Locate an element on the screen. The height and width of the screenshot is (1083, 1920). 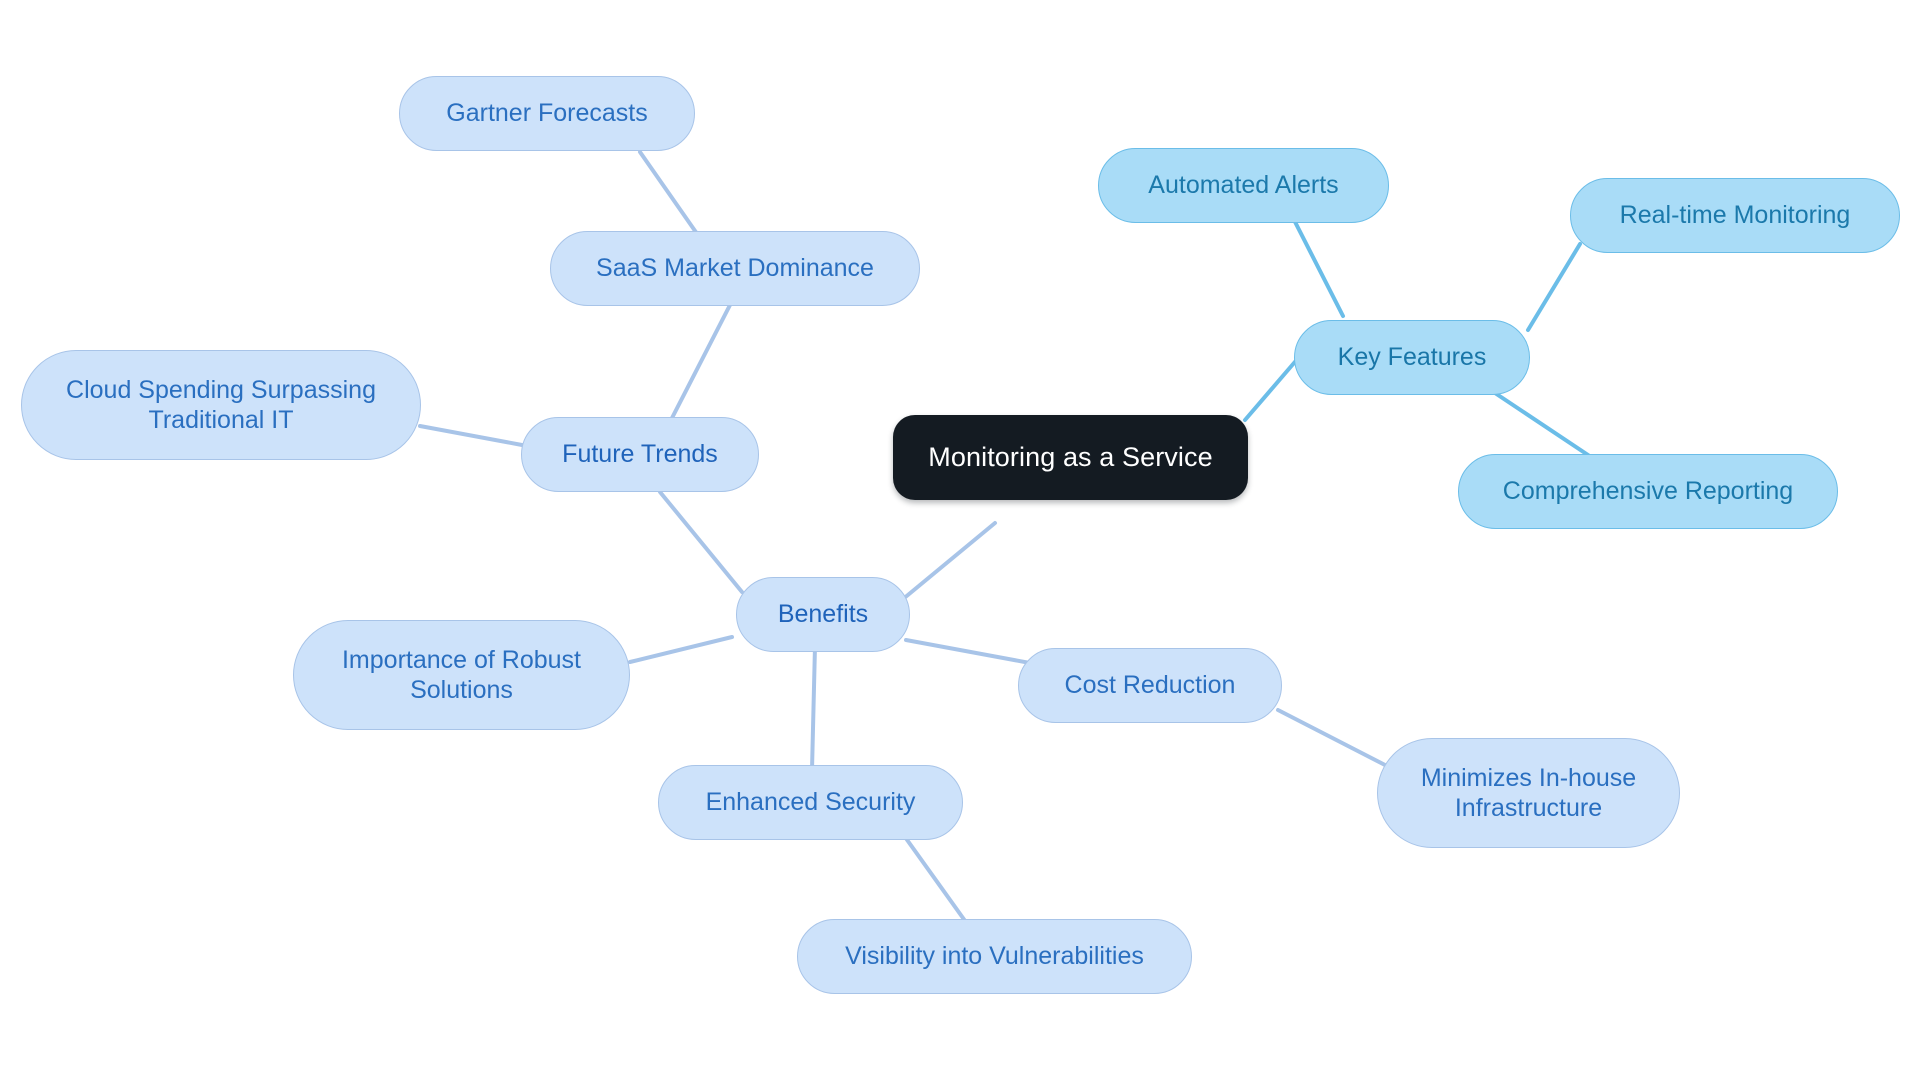
edge-future-trends-cloud-spending is located at coordinates (471, 435).